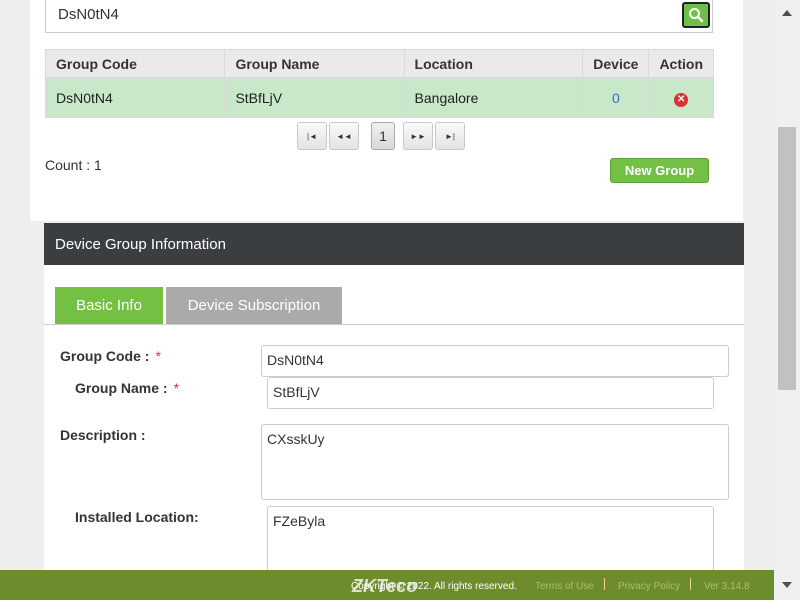 This screenshot has height=600, width=800. I want to click on tab-device-subscription: Device Subscription, so click(254, 305).